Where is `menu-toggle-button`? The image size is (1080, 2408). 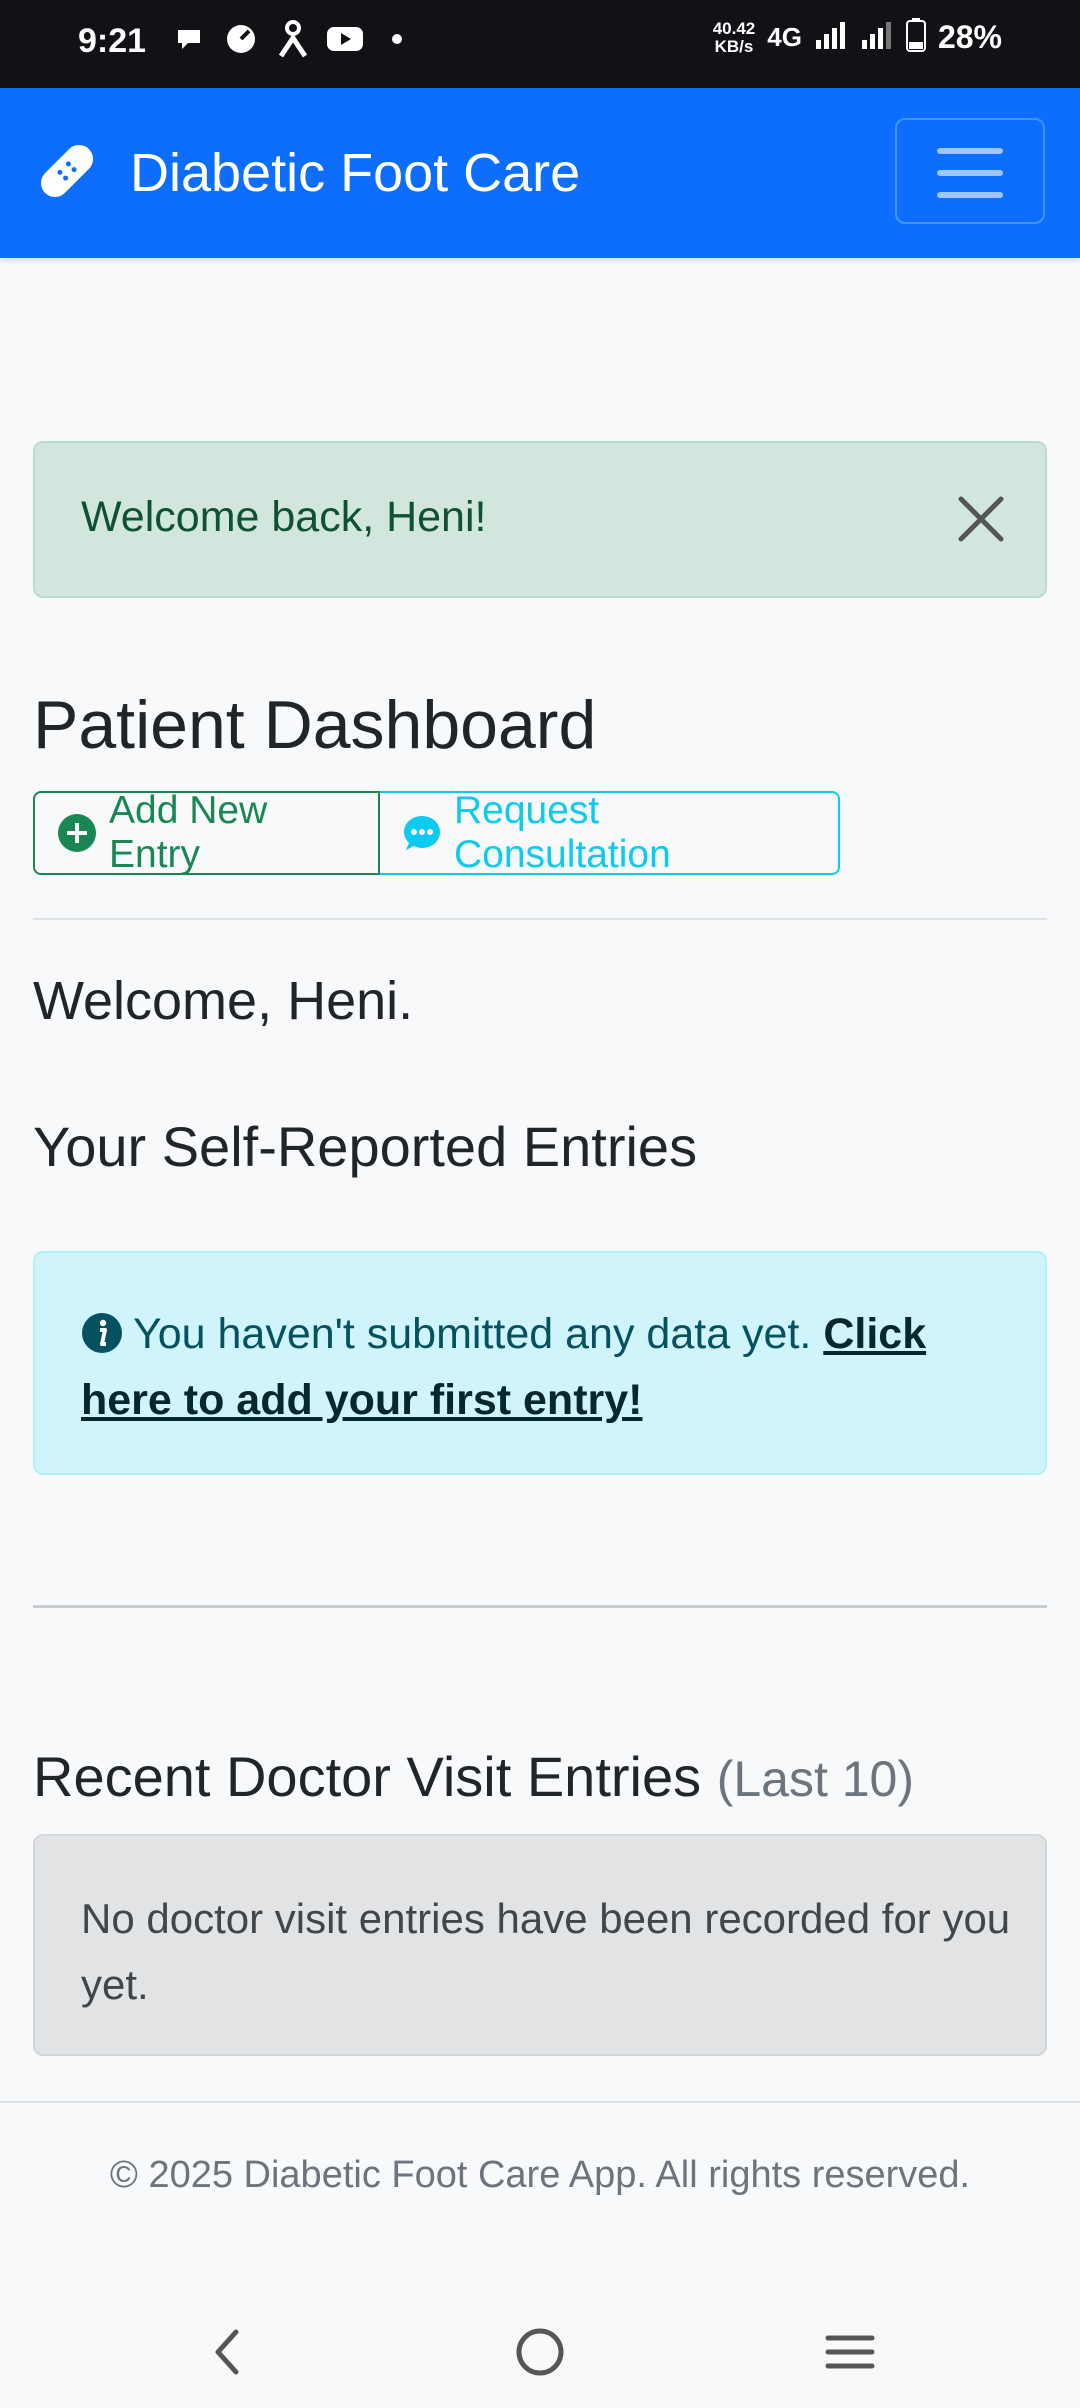
menu-toggle-button is located at coordinates (970, 171).